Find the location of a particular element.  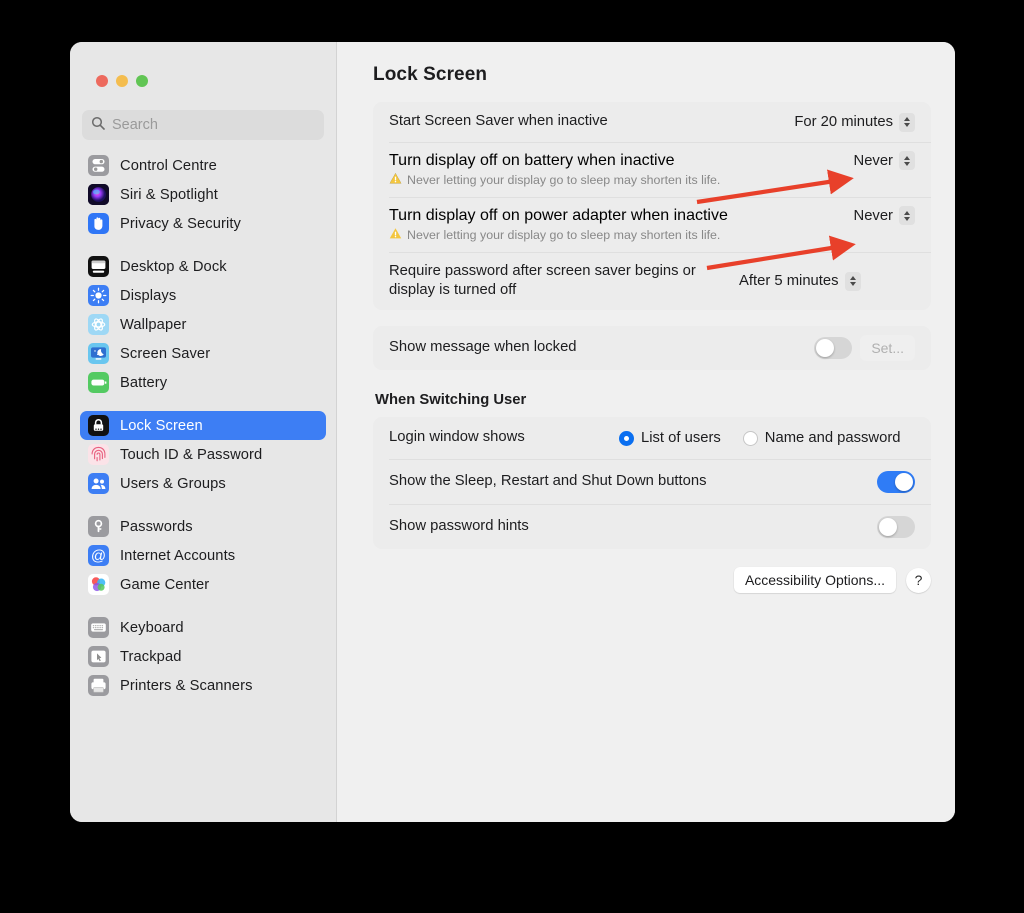

page-title: Lock Screen is located at coordinates (430, 74).